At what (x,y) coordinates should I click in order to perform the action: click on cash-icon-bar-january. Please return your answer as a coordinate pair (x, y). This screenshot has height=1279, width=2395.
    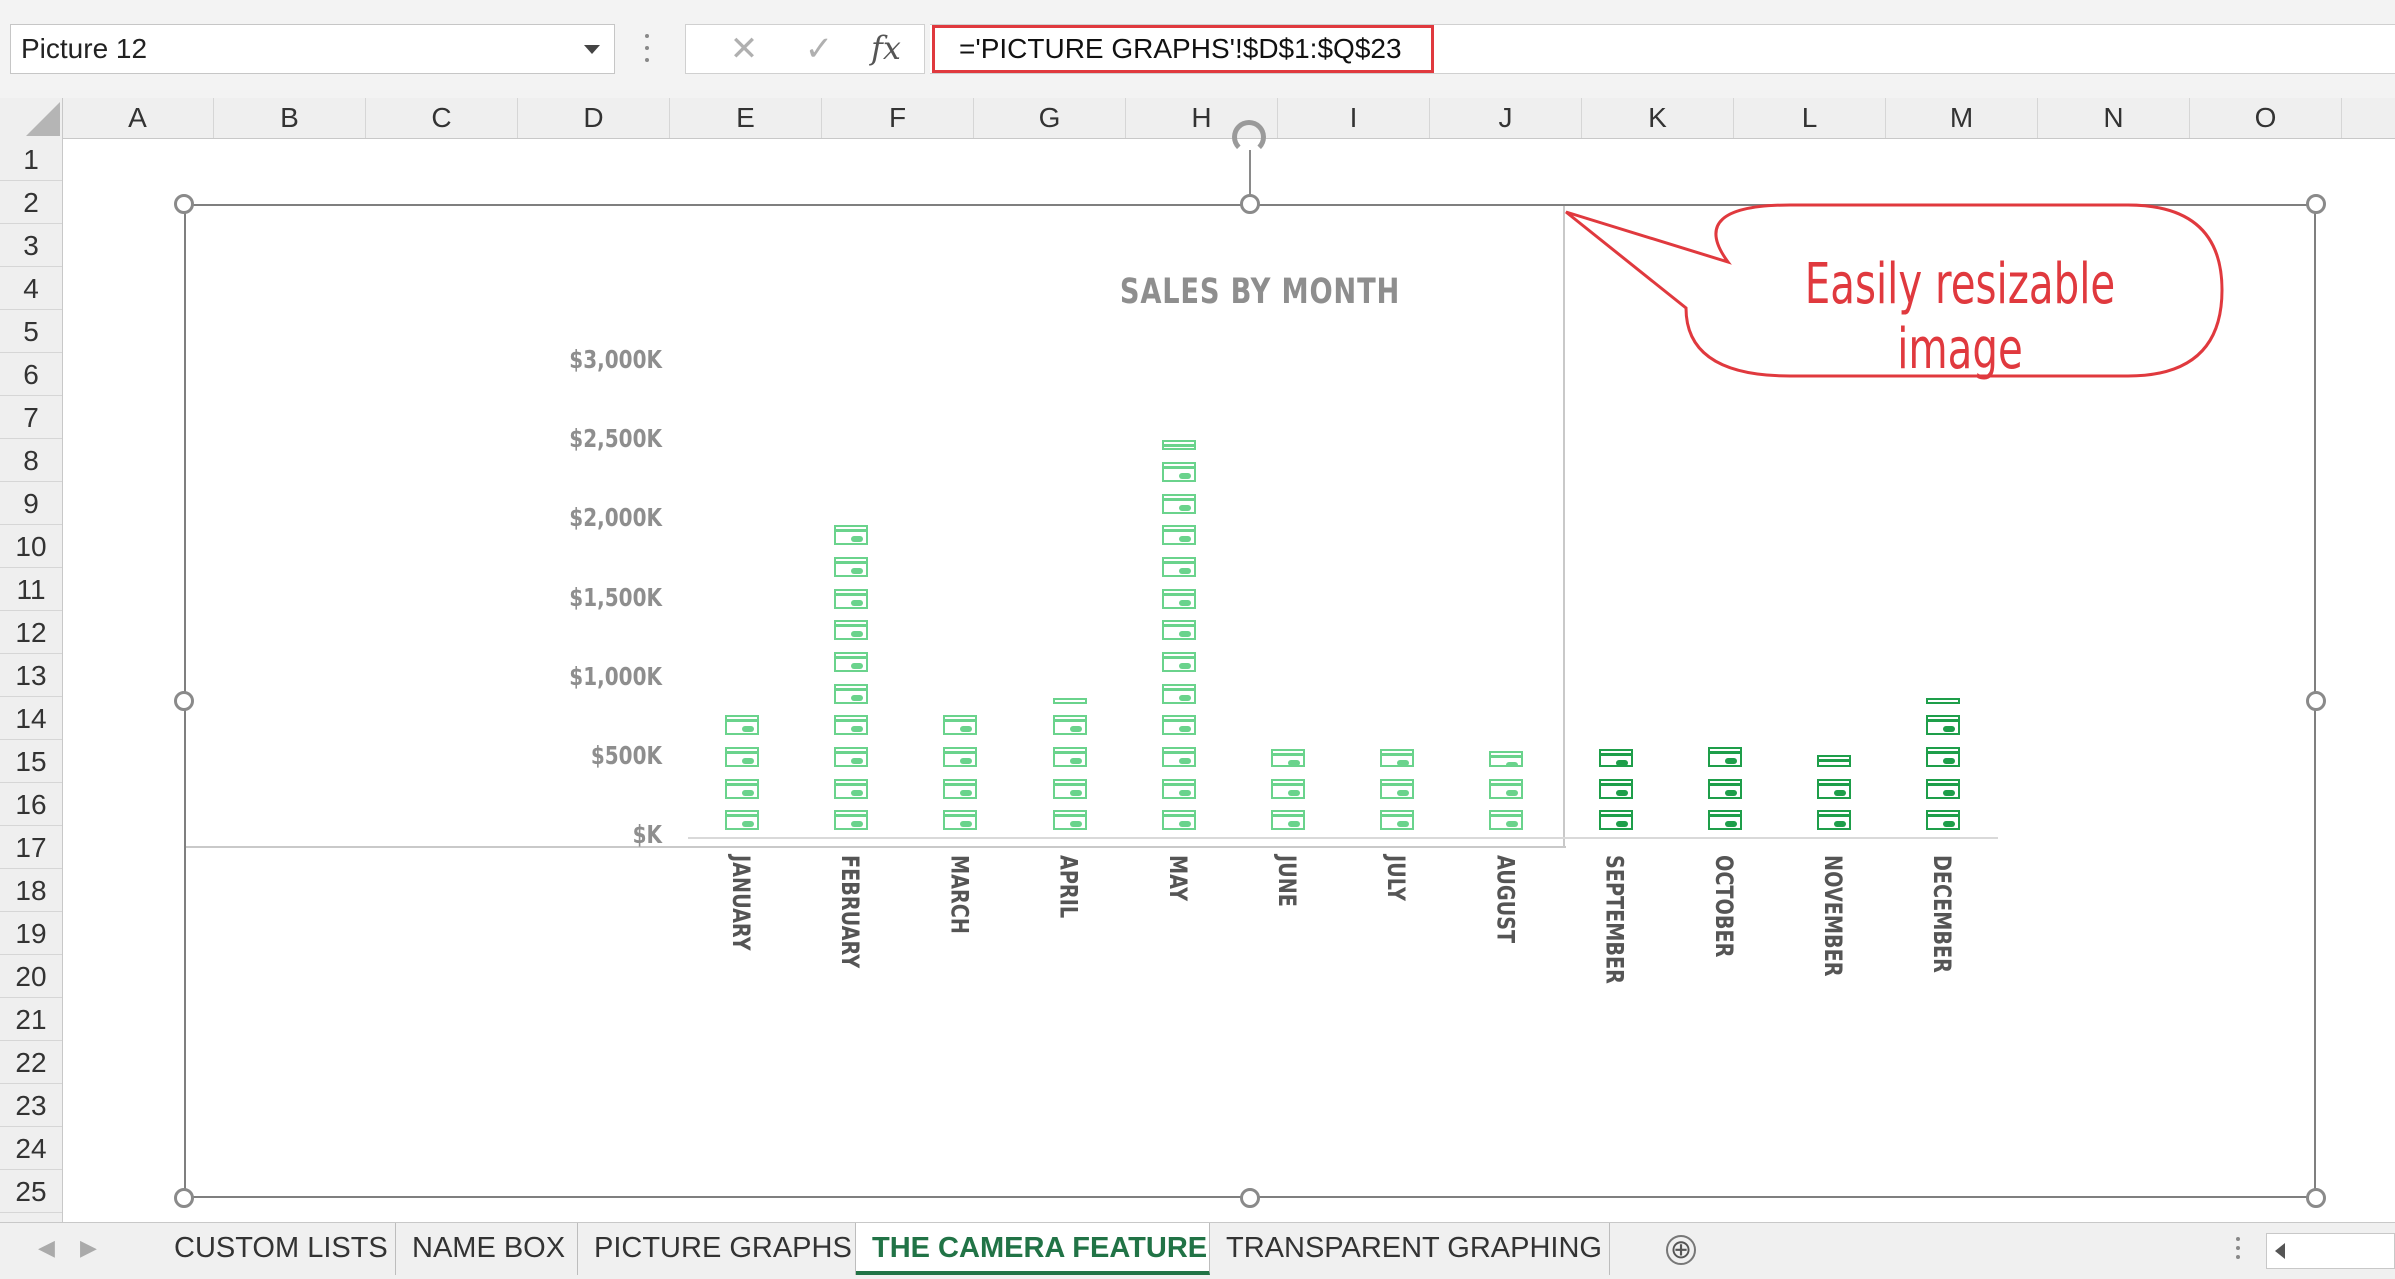
    Looking at the image, I should click on (742, 757).